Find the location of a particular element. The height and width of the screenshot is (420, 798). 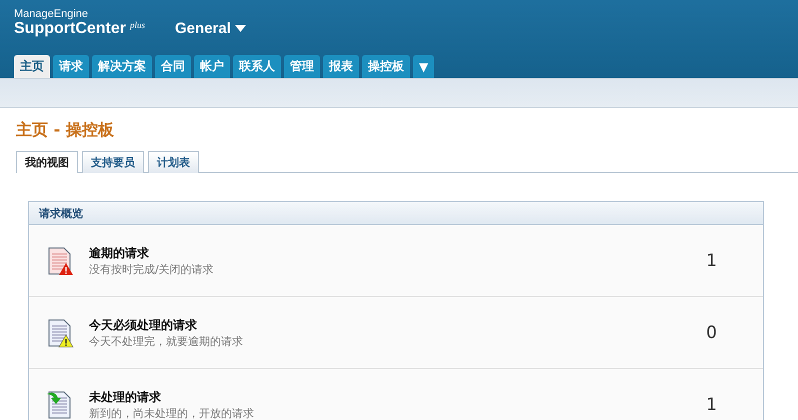

nav-tab: 解决方案 is located at coordinates (122, 66).